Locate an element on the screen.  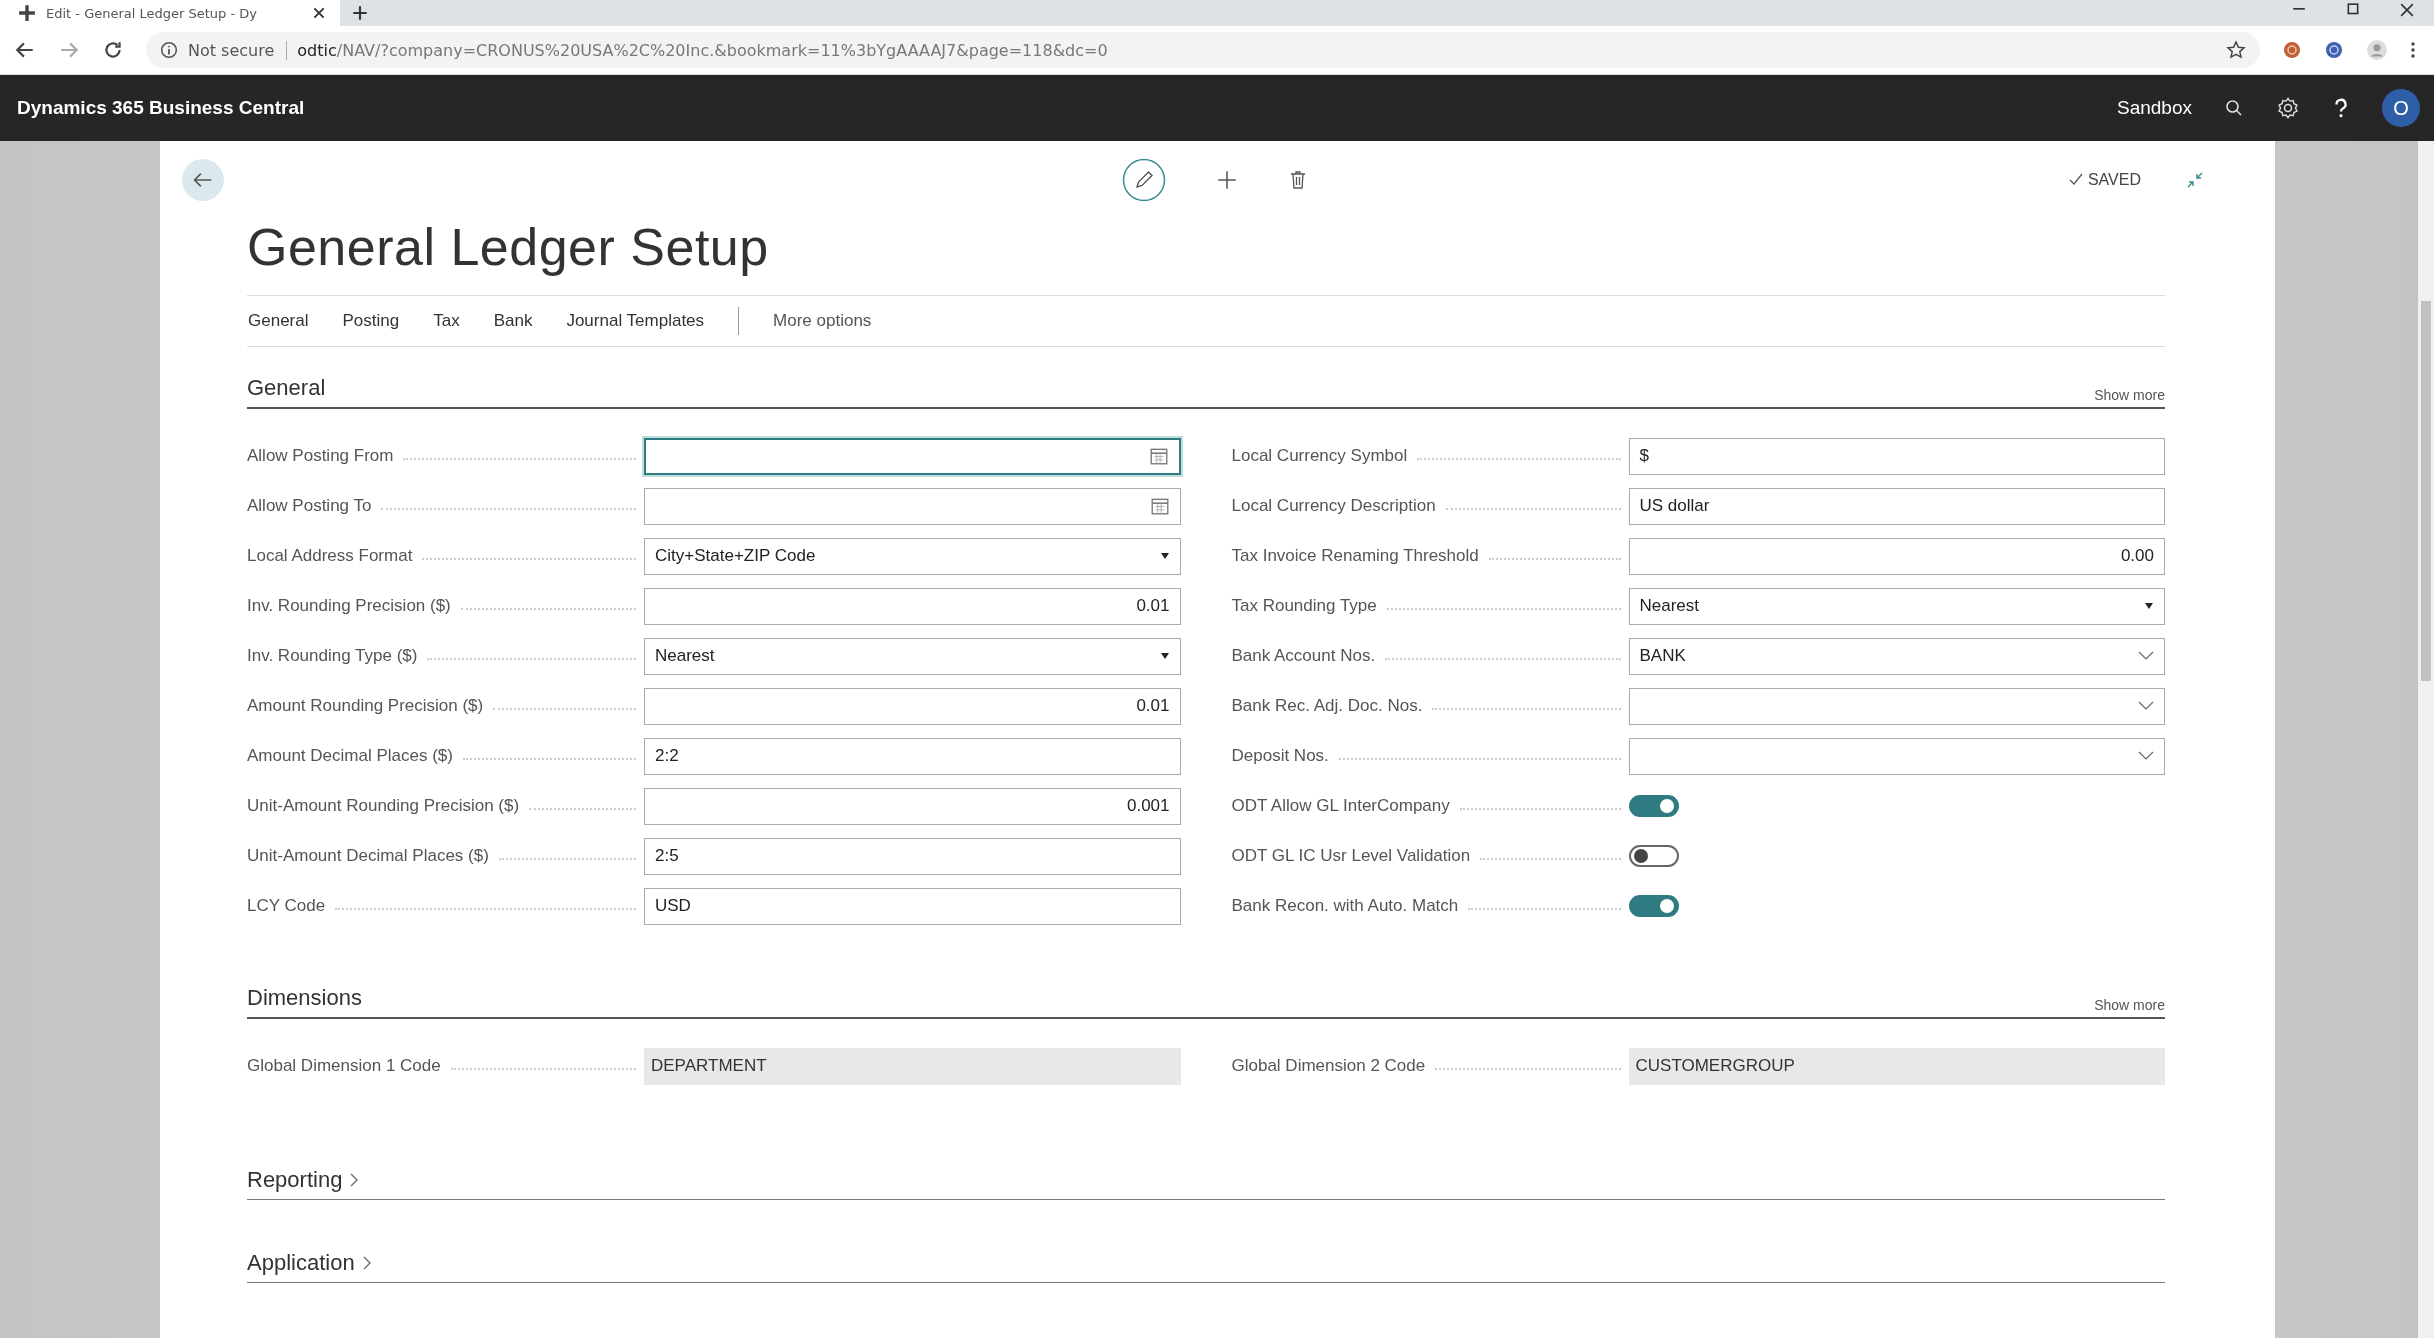
field-label: Global Dimension 1 Code is located at coordinates (344, 1066).